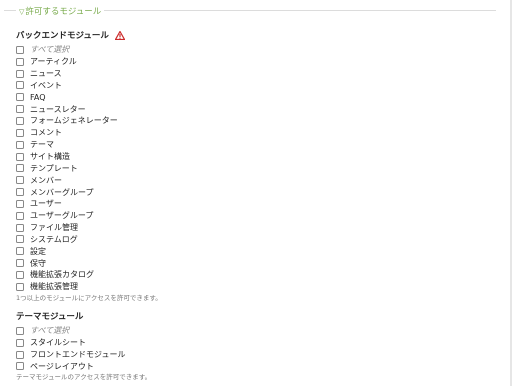 The width and height of the screenshot is (512, 388). Describe the element at coordinates (62, 36) in the screenshot. I see `backend-modules-title: バックエンドモジュール` at that location.